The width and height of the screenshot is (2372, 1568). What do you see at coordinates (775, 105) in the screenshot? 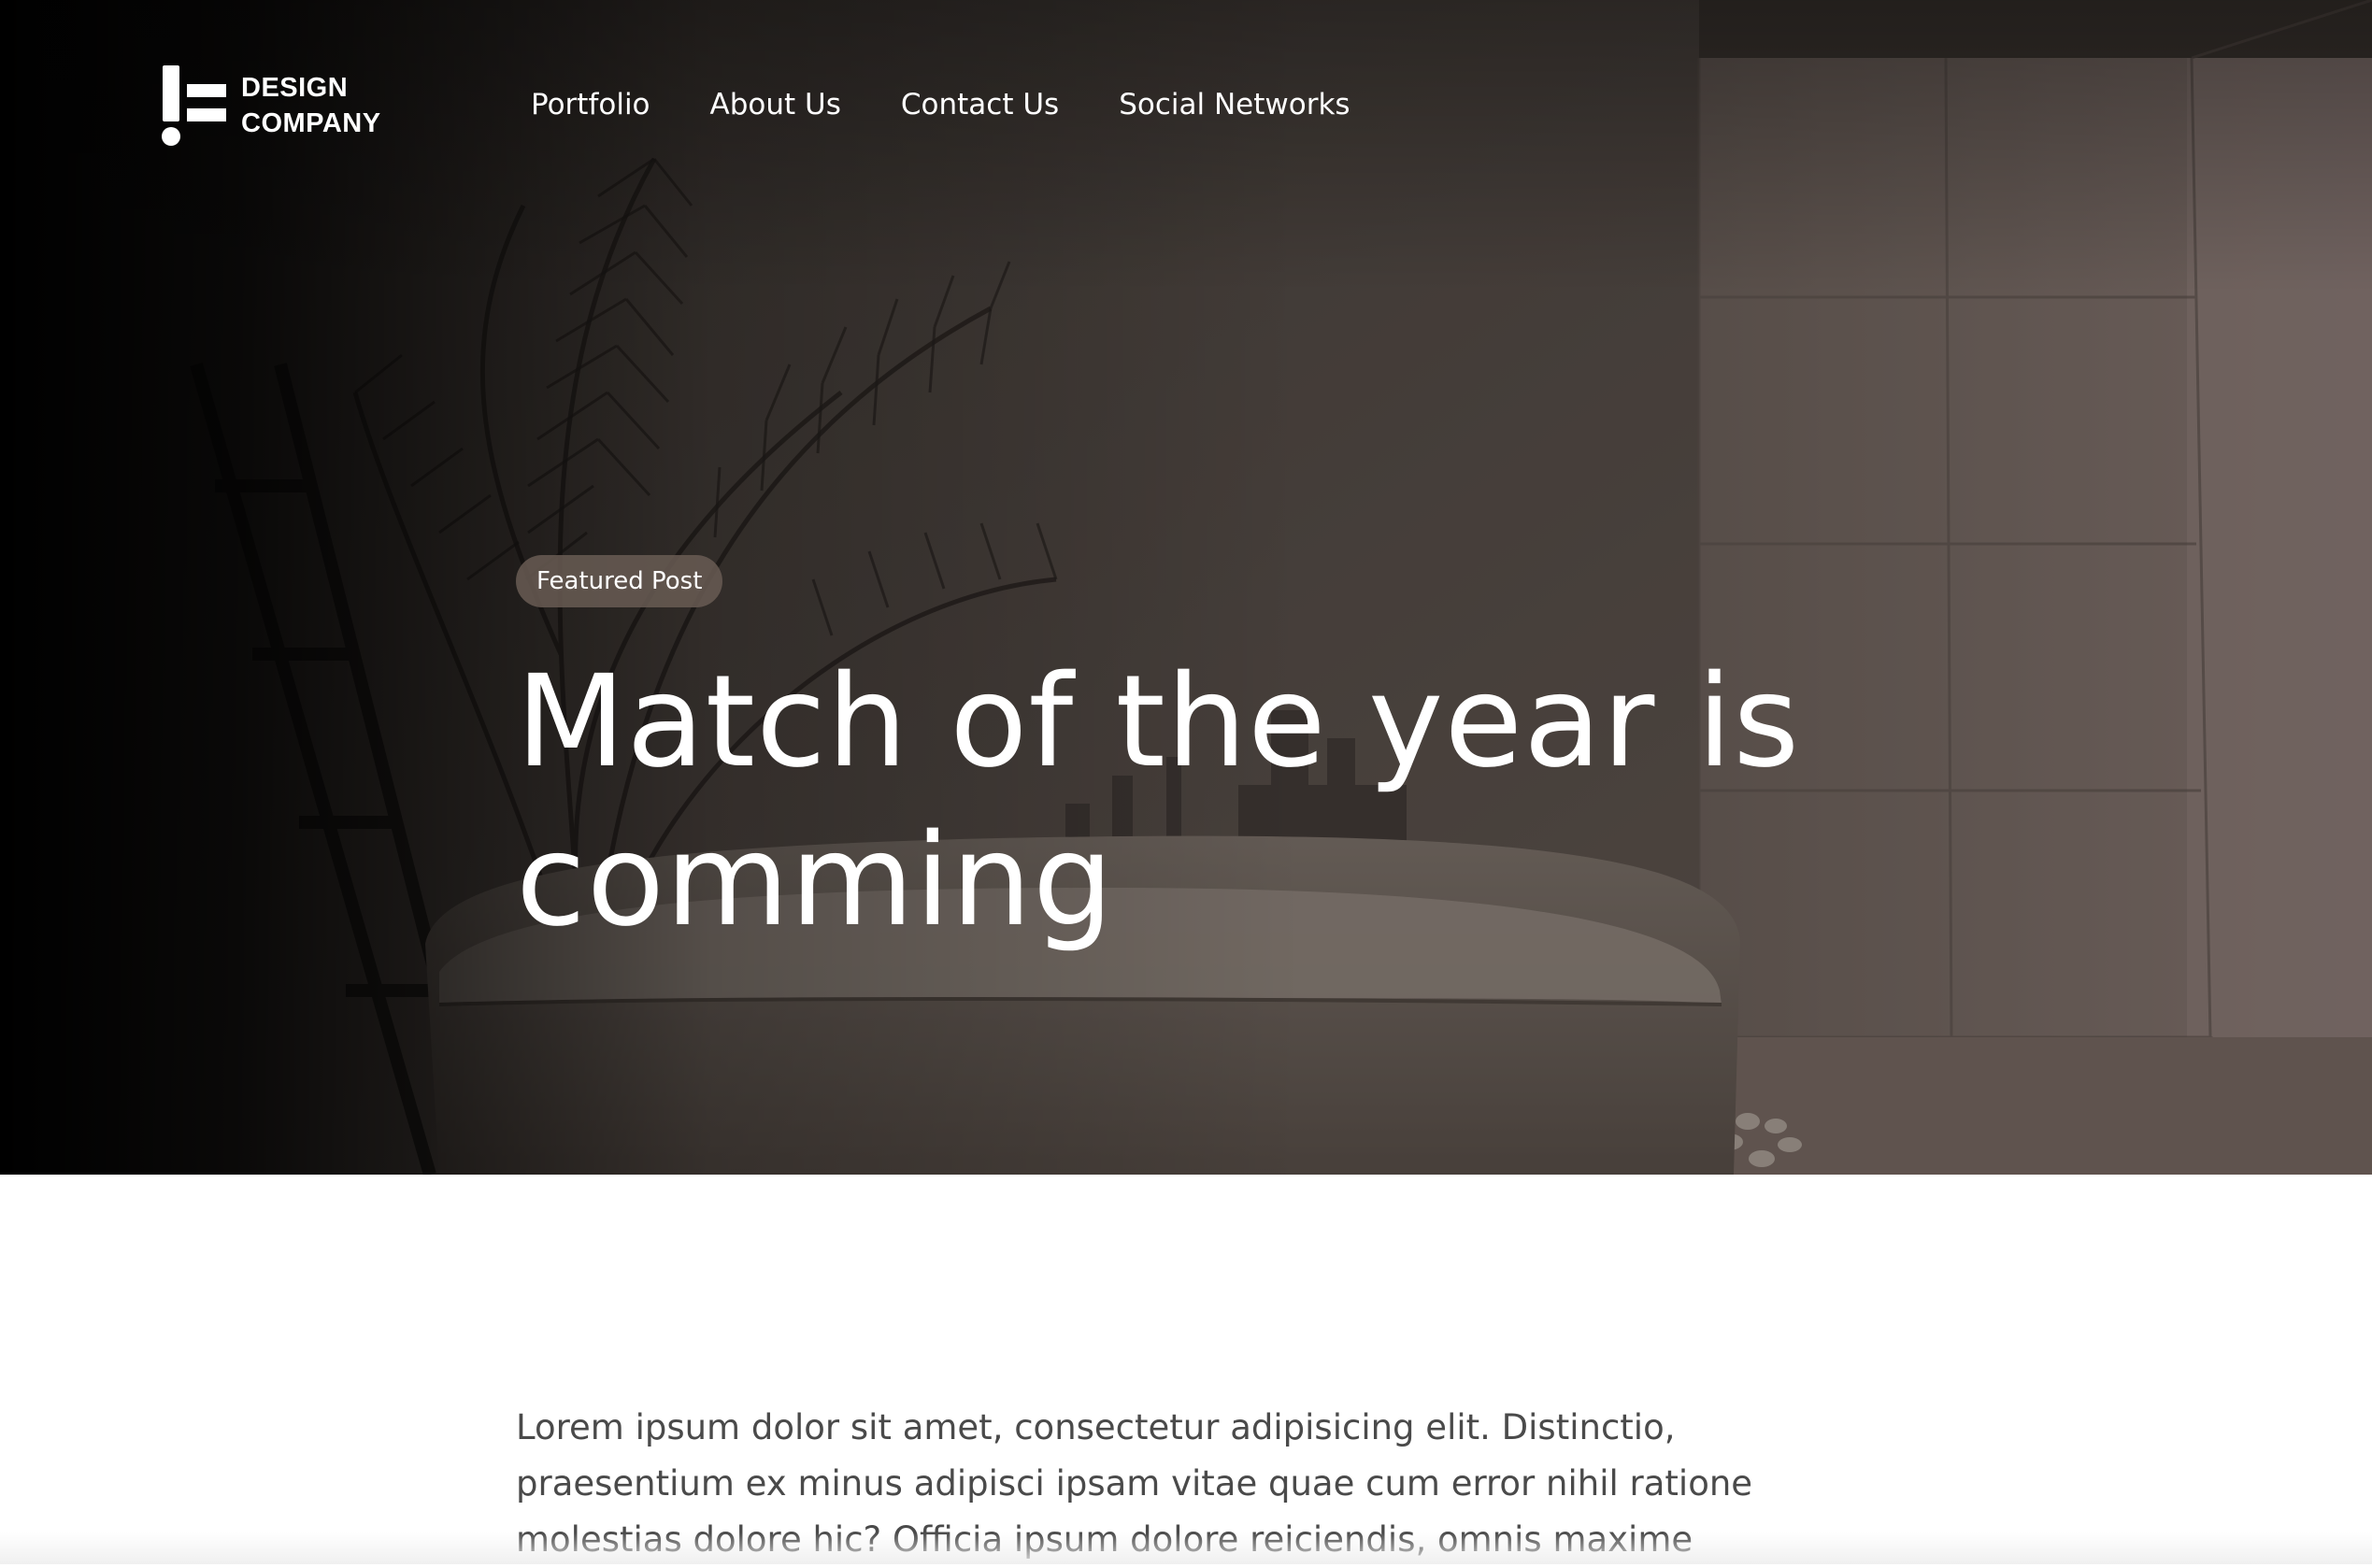
I see `nav-item-about-us: About Us` at bounding box center [775, 105].